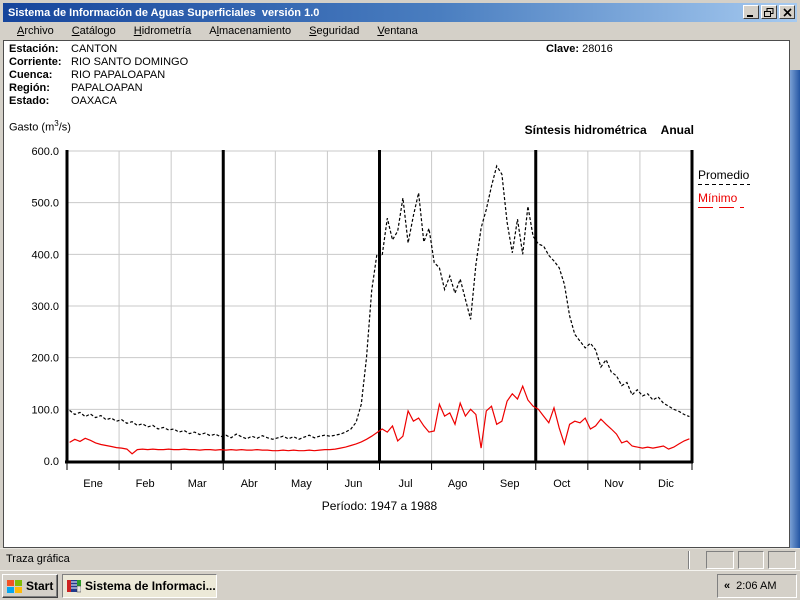 This screenshot has width=800, height=600. Describe the element at coordinates (45, 410) in the screenshot. I see `y-tick-label: 100.0` at that location.